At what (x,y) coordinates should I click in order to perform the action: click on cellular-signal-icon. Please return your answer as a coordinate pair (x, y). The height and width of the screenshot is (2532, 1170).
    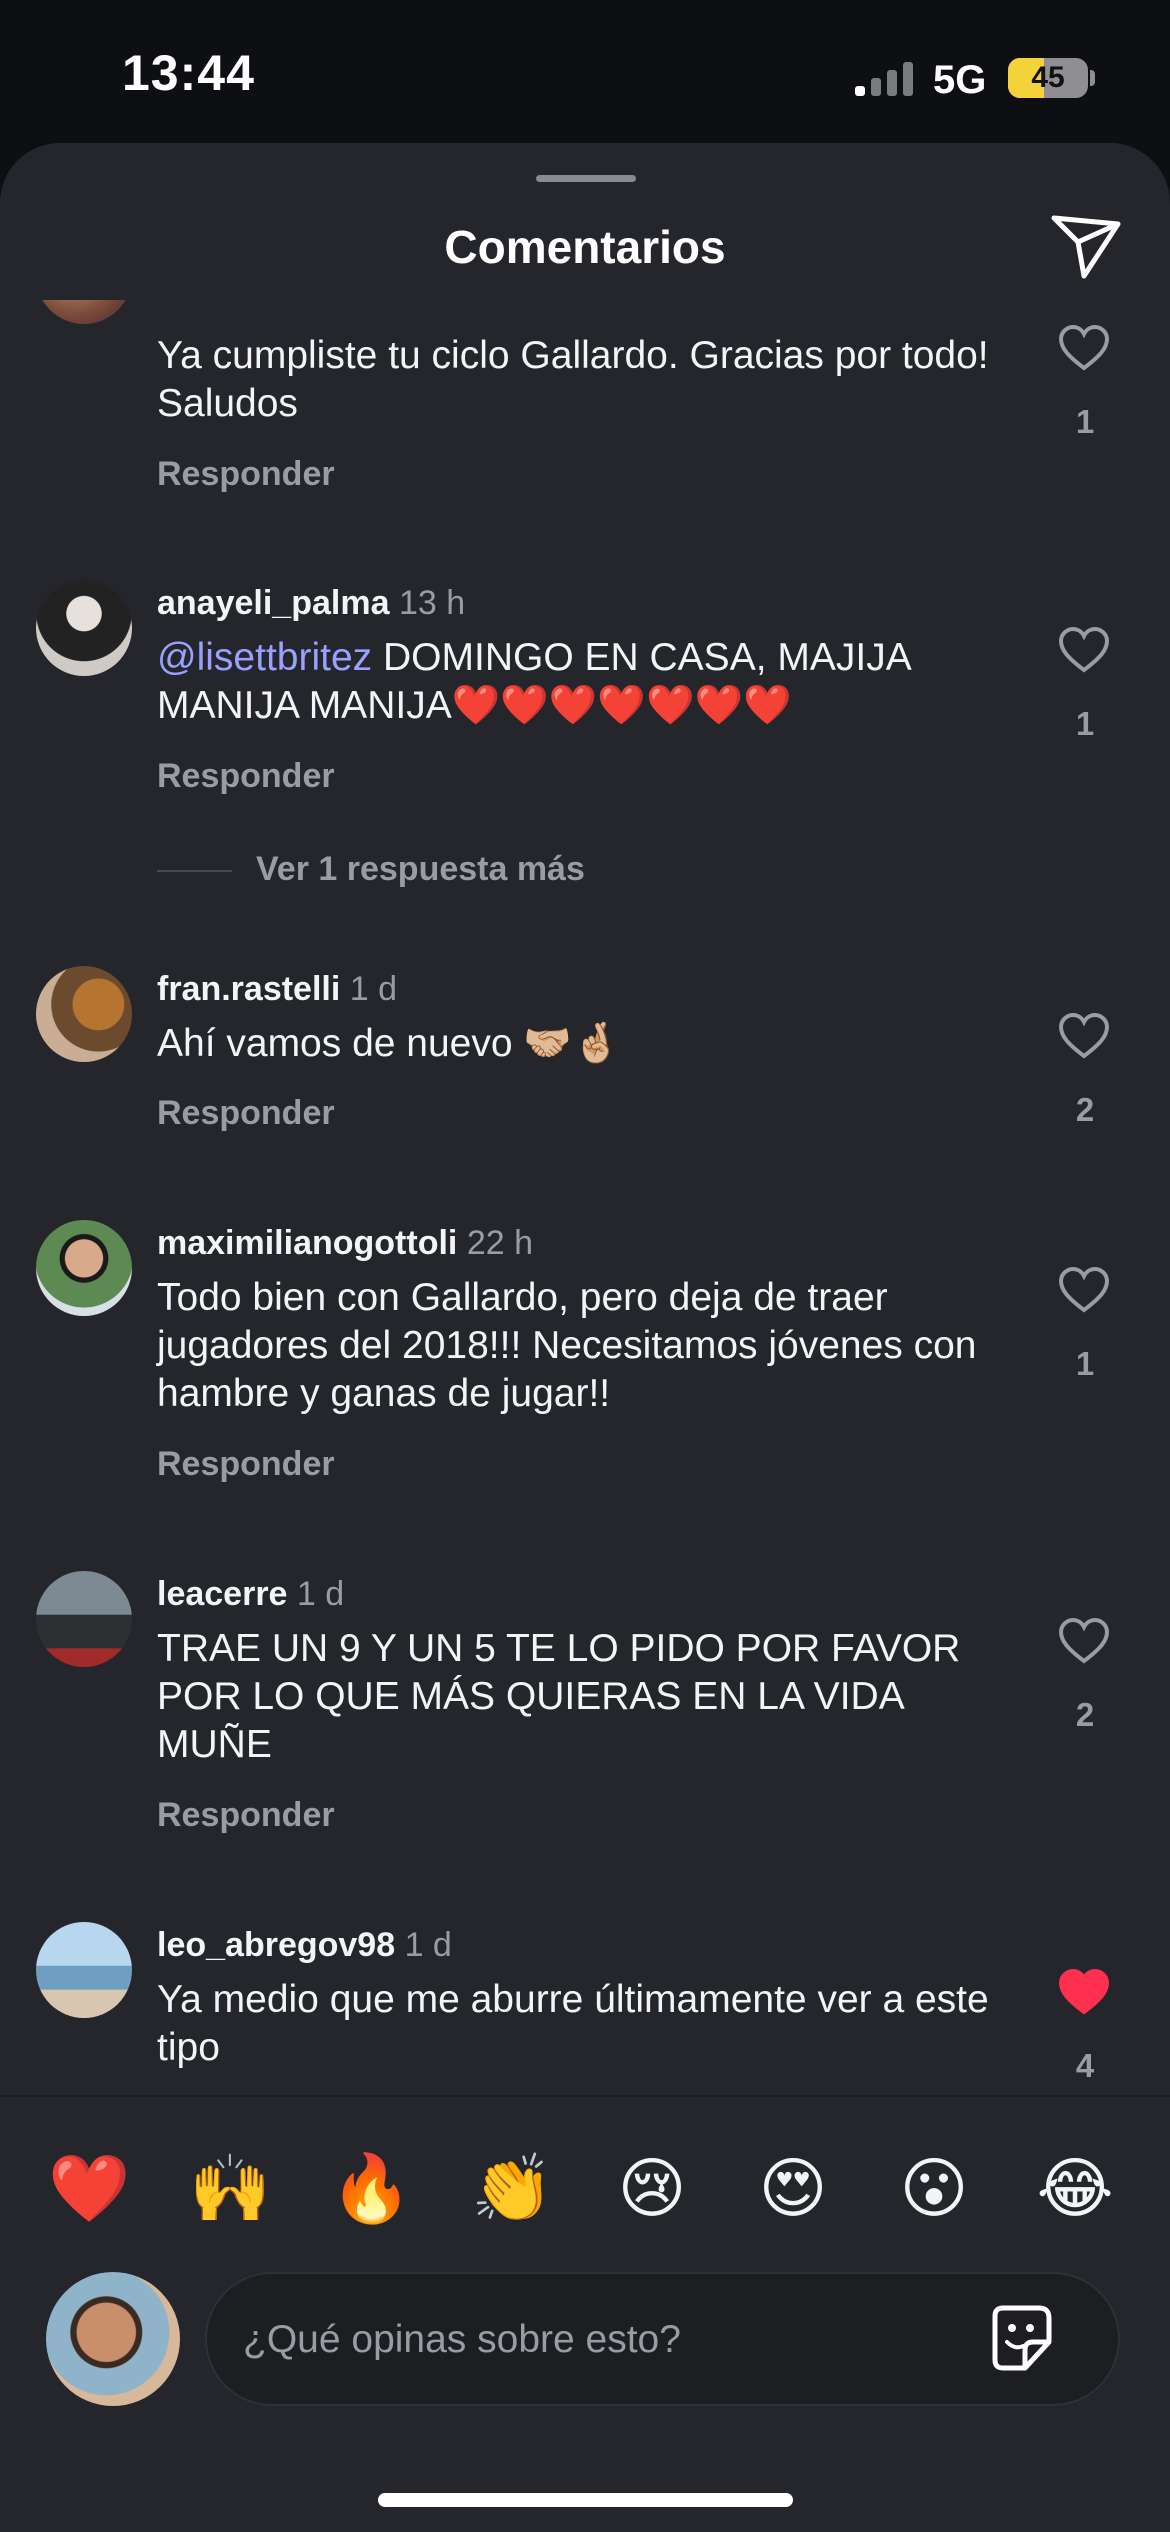
    Looking at the image, I should click on (885, 79).